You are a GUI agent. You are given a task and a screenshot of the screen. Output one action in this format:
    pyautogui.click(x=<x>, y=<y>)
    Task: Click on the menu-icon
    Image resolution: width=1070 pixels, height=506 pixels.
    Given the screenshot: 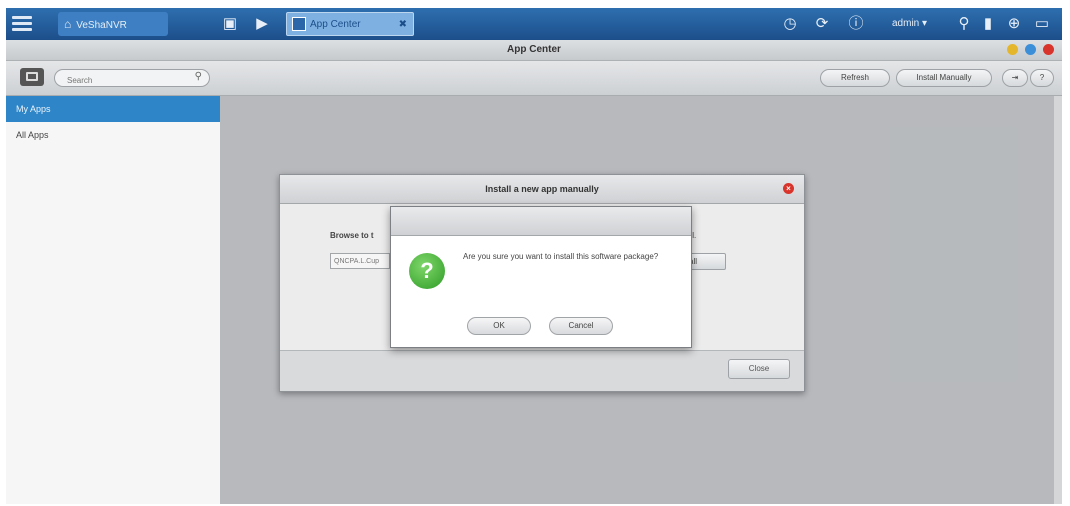 What is the action you would take?
    pyautogui.click(x=22, y=24)
    